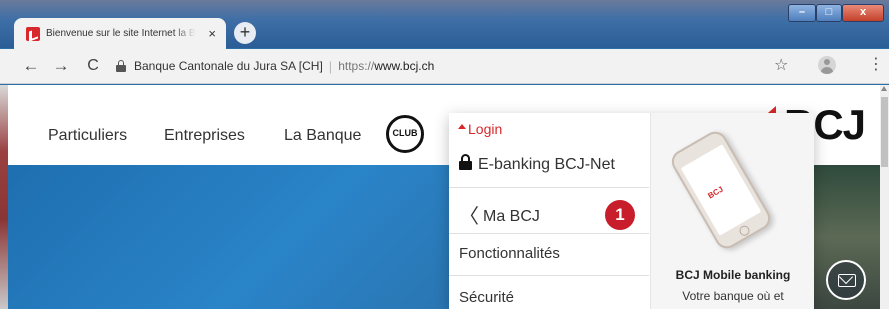  I want to click on forward-arrow-icon: →, so click(61, 66).